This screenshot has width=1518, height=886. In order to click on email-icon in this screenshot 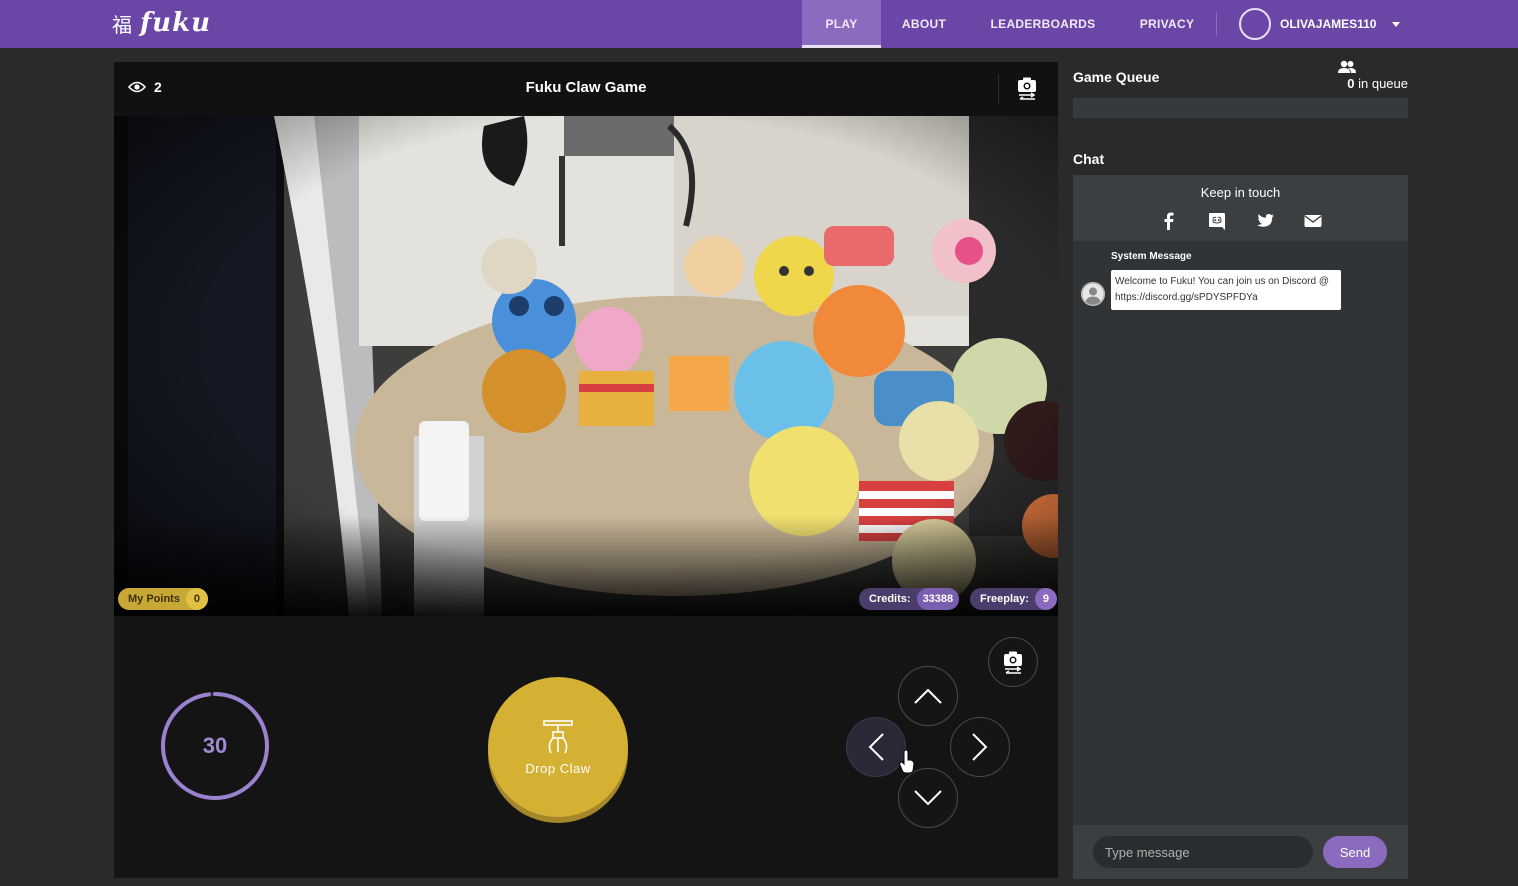, I will do `click(1313, 221)`.